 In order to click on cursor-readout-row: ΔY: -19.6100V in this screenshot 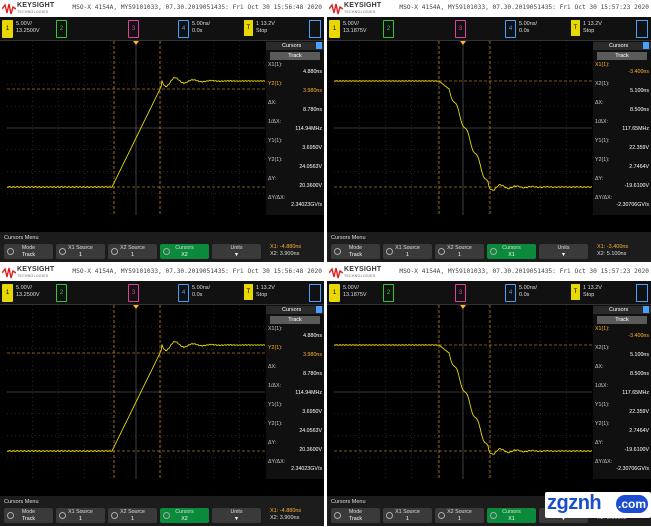, I will do `click(622, 184)`.